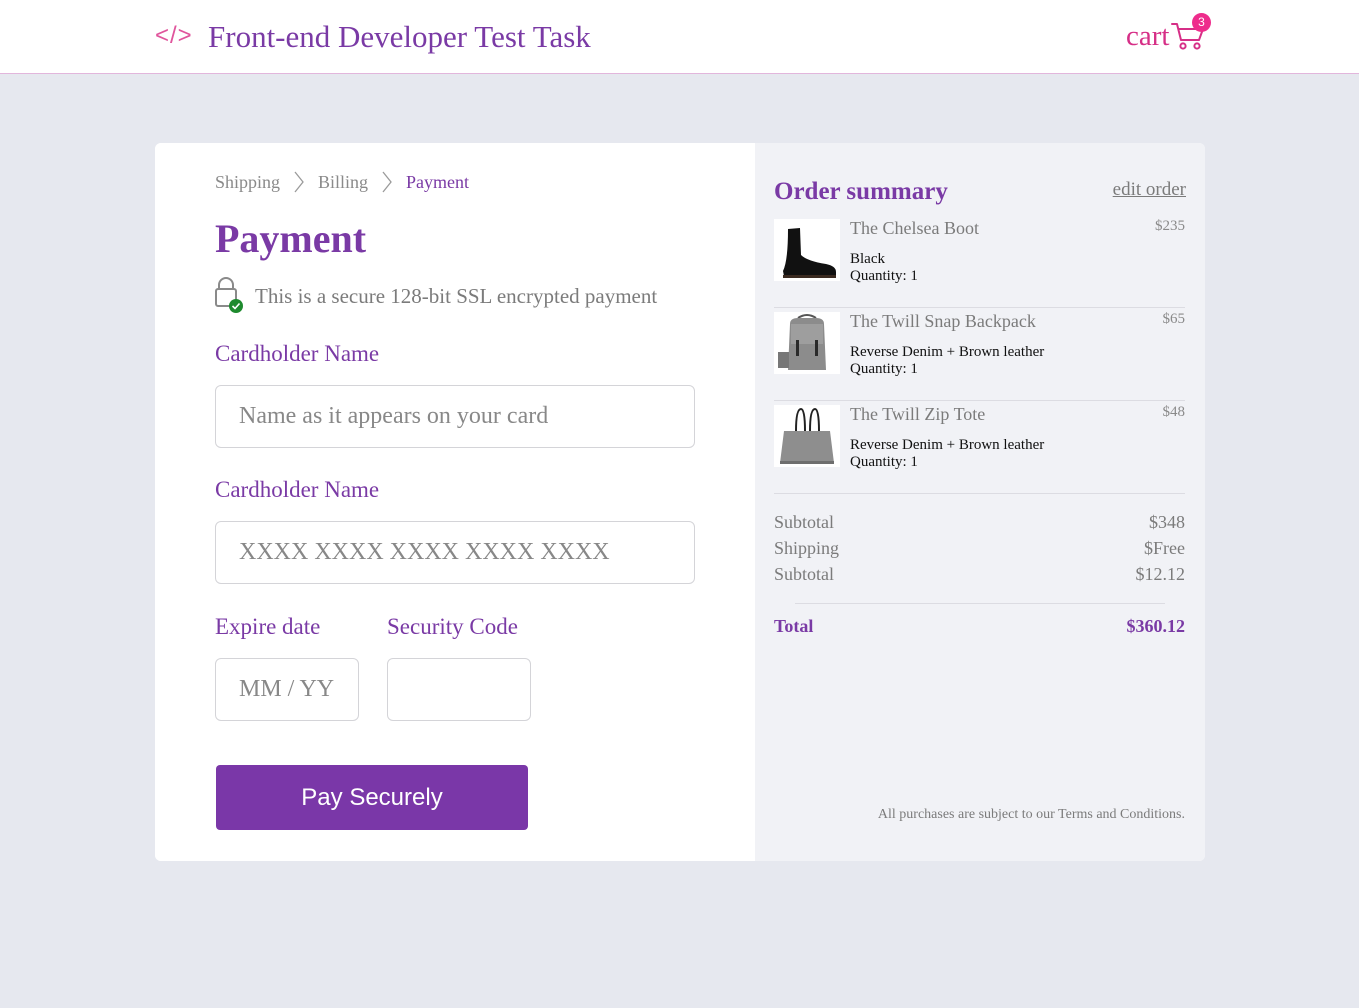 This screenshot has height=1008, width=1359. I want to click on card-number-input, so click(455, 552).